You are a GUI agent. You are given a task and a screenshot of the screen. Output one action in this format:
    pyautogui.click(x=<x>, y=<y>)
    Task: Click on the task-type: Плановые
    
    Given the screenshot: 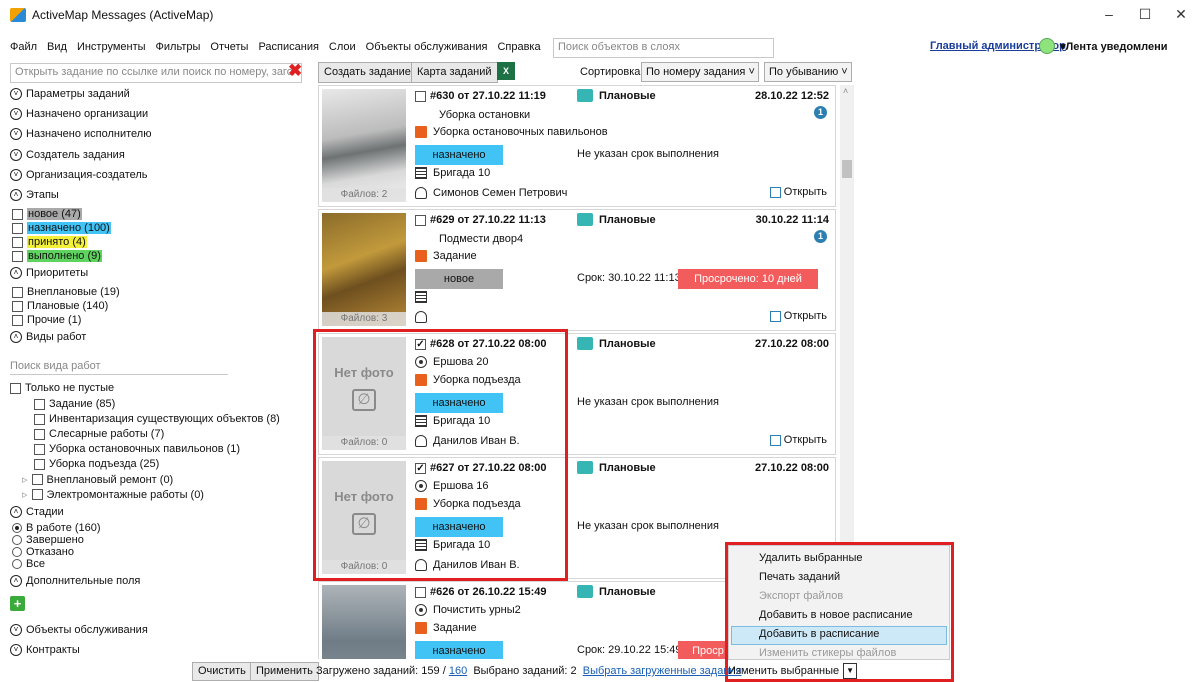 What is the action you would take?
    pyautogui.click(x=616, y=219)
    